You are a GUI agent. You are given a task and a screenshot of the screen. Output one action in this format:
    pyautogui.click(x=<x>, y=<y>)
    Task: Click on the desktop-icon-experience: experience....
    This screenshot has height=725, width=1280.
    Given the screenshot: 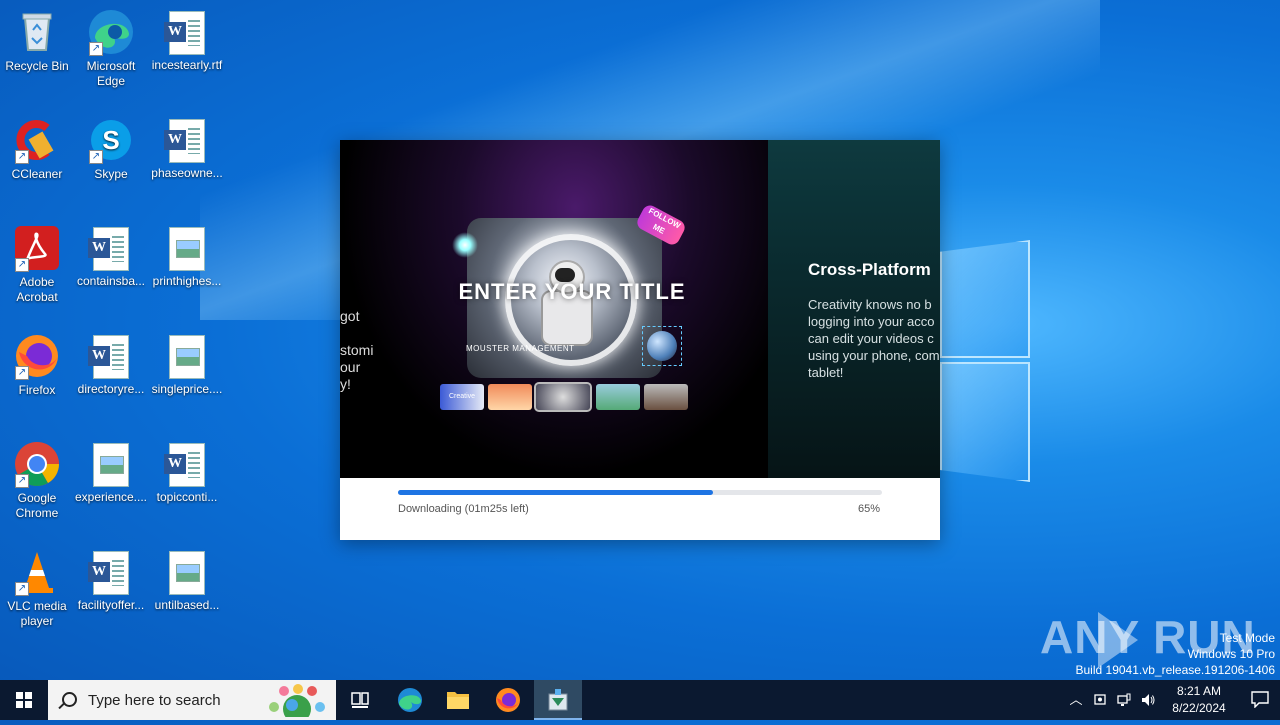 What is the action you would take?
    pyautogui.click(x=111, y=472)
    